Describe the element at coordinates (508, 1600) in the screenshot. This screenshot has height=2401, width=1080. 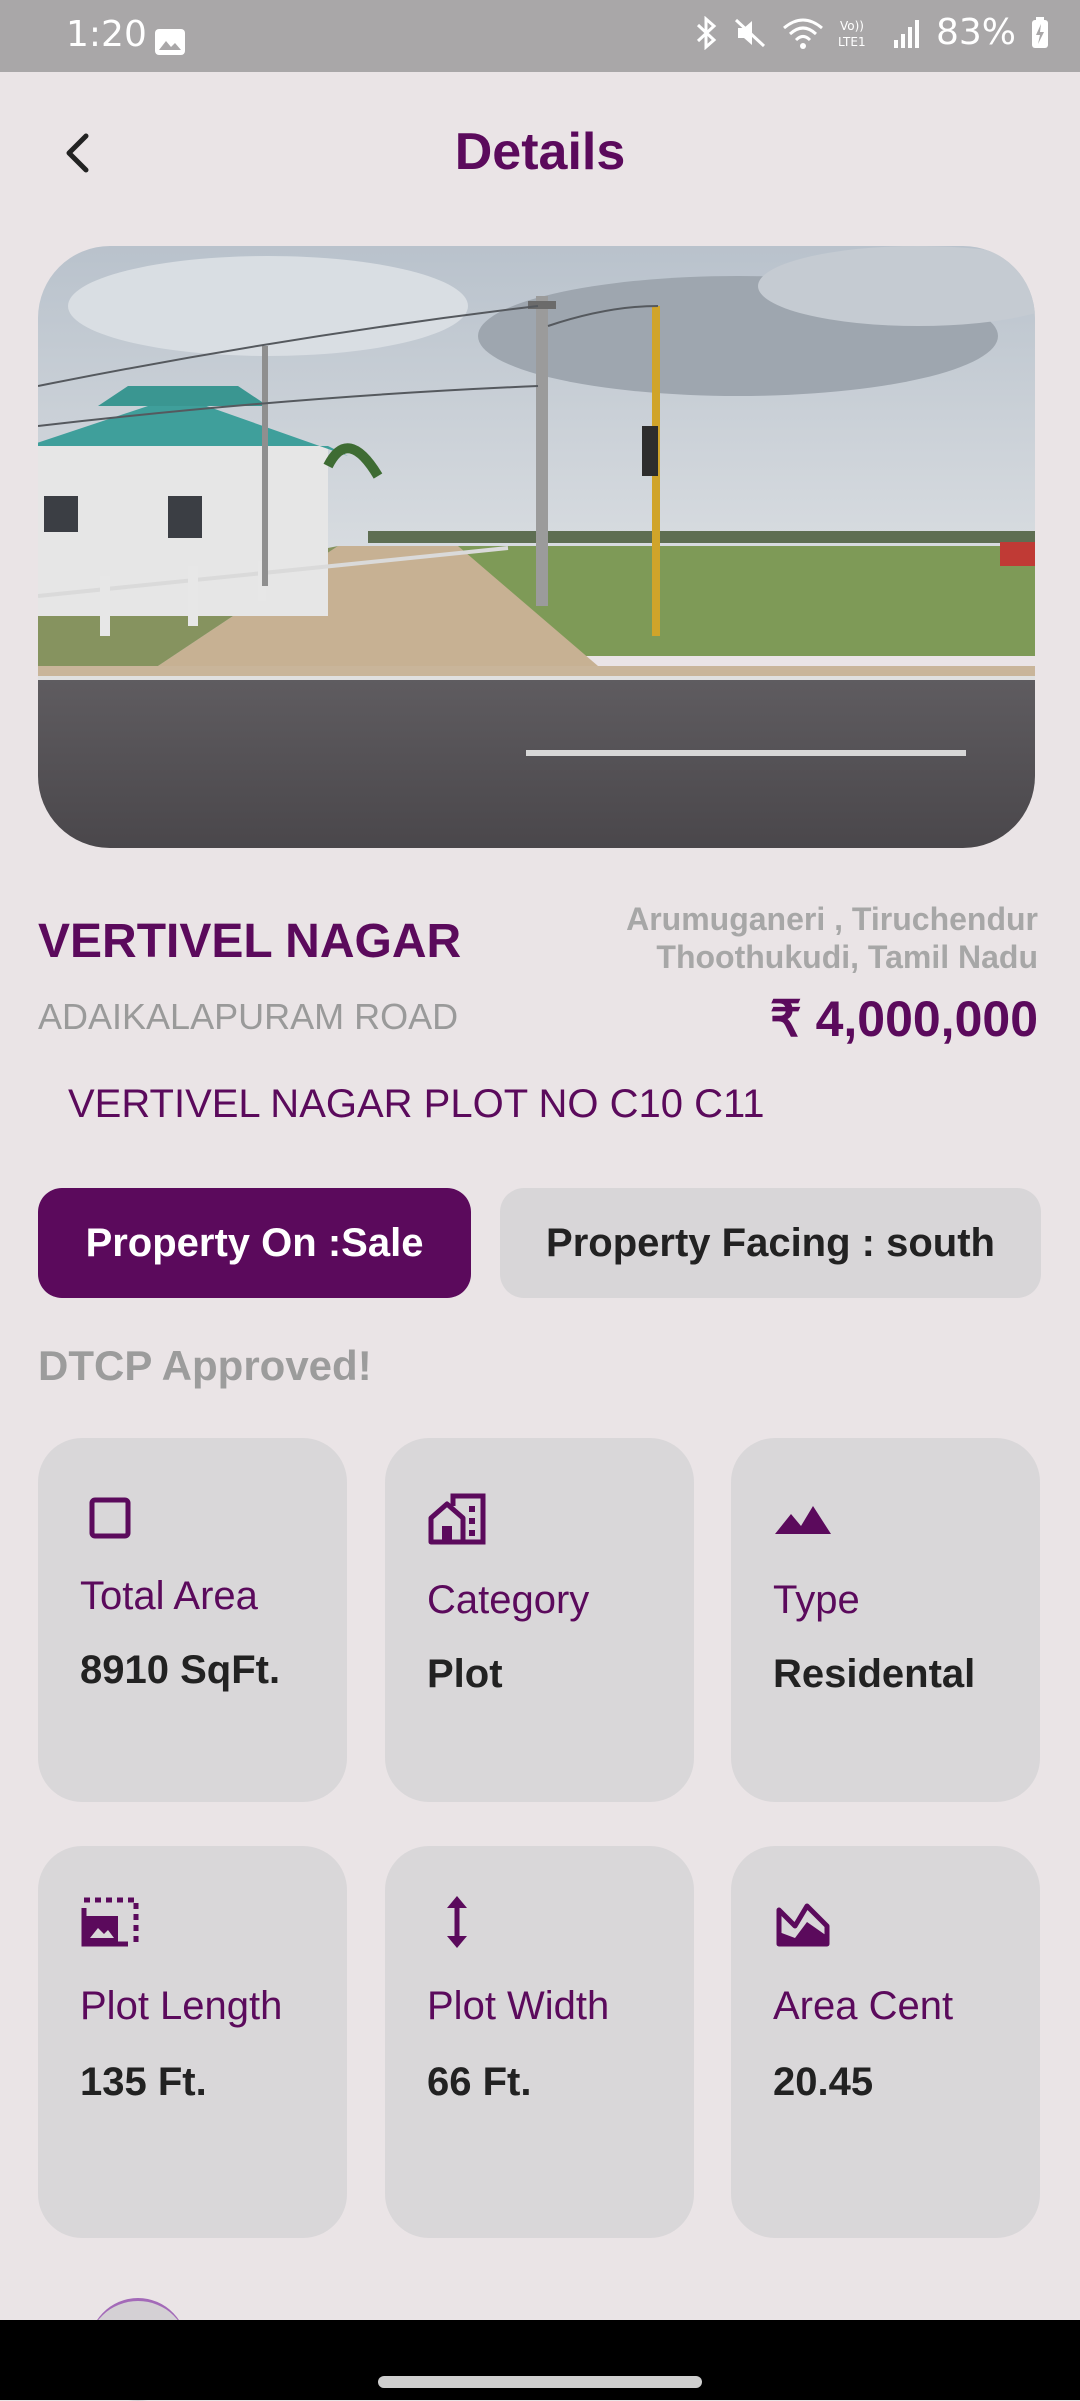
I see `spec-label: Category` at that location.